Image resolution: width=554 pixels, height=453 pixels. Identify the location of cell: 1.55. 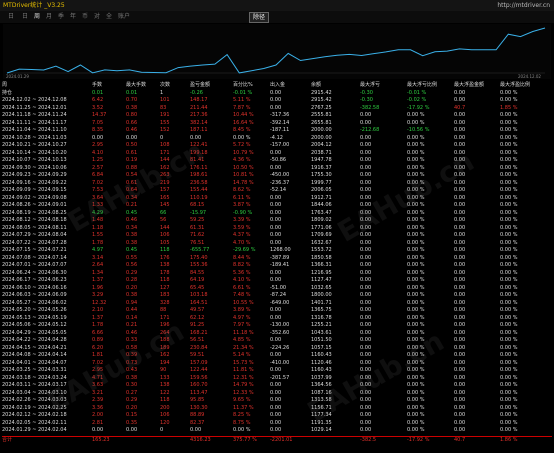
(98, 235).